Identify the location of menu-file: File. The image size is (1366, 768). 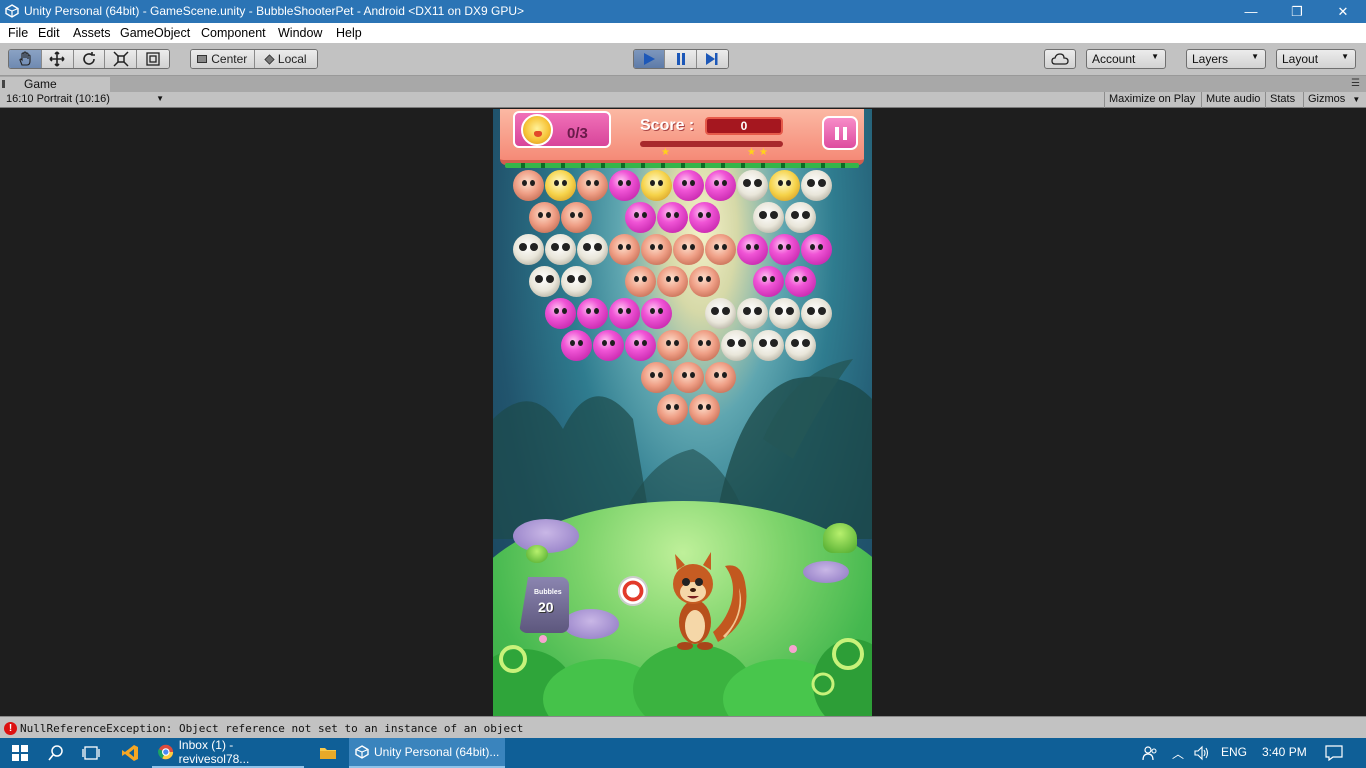
(18, 33).